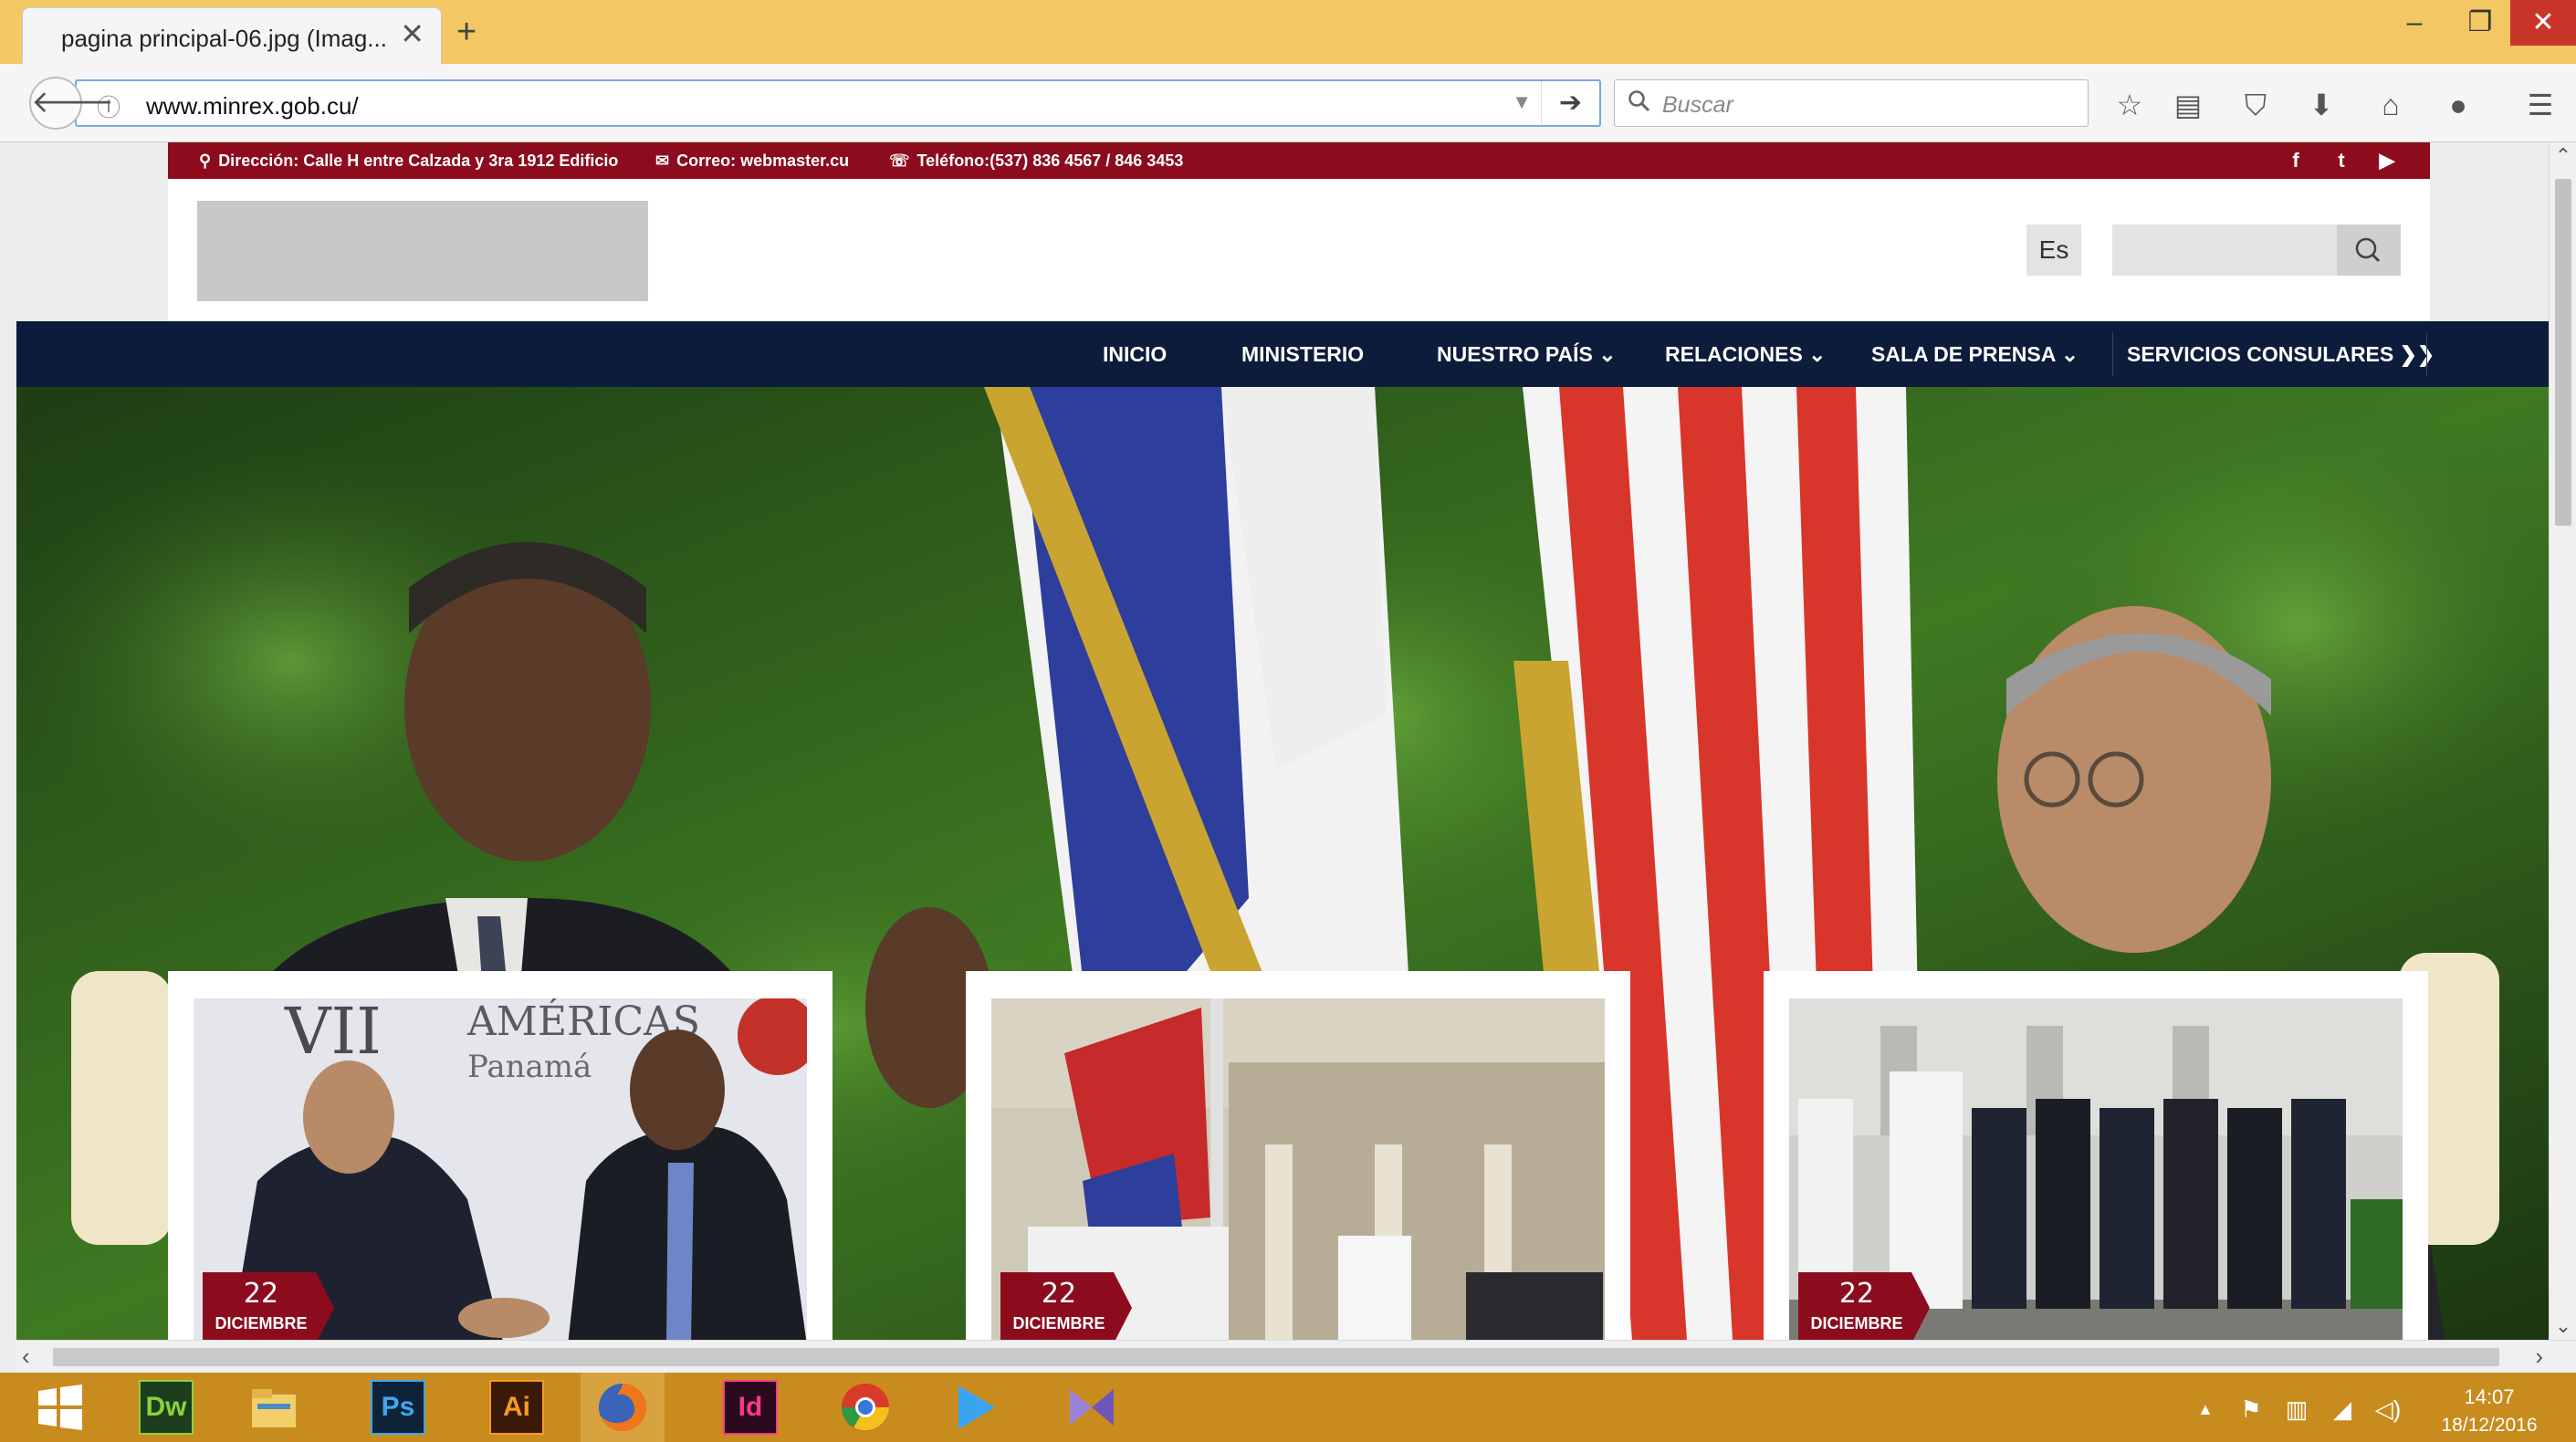  What do you see at coordinates (2321, 105) in the screenshot?
I see `downloads-icon: ⬇` at bounding box center [2321, 105].